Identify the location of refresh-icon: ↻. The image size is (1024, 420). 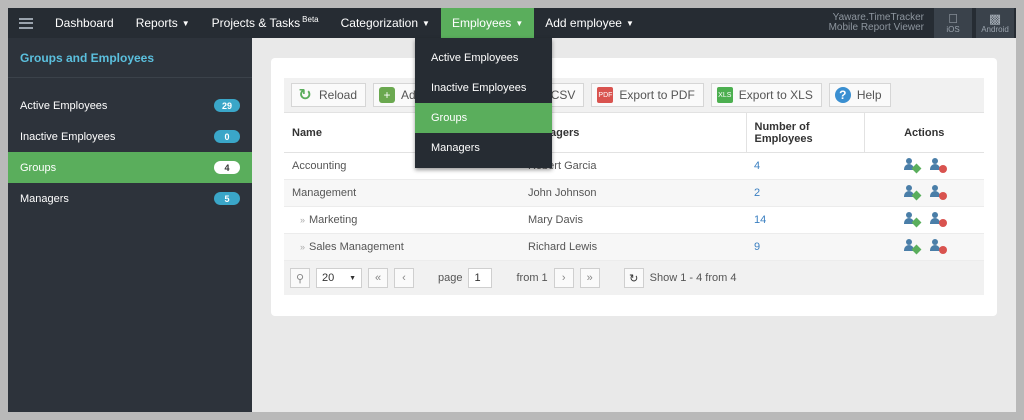
(634, 278).